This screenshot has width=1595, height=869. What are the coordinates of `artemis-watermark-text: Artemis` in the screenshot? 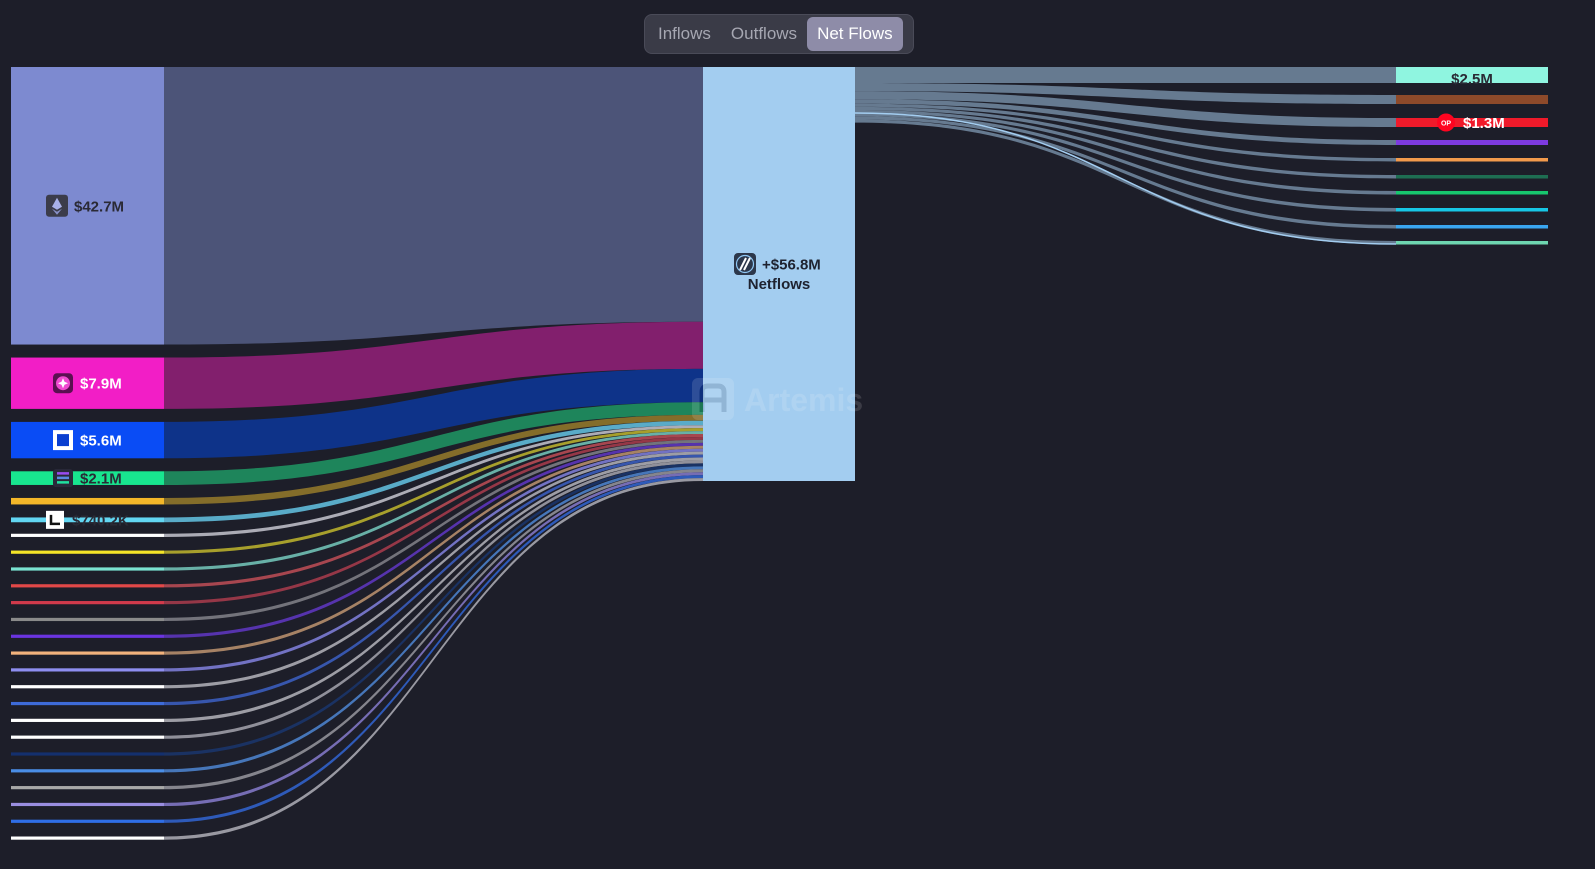 It's located at (803, 400).